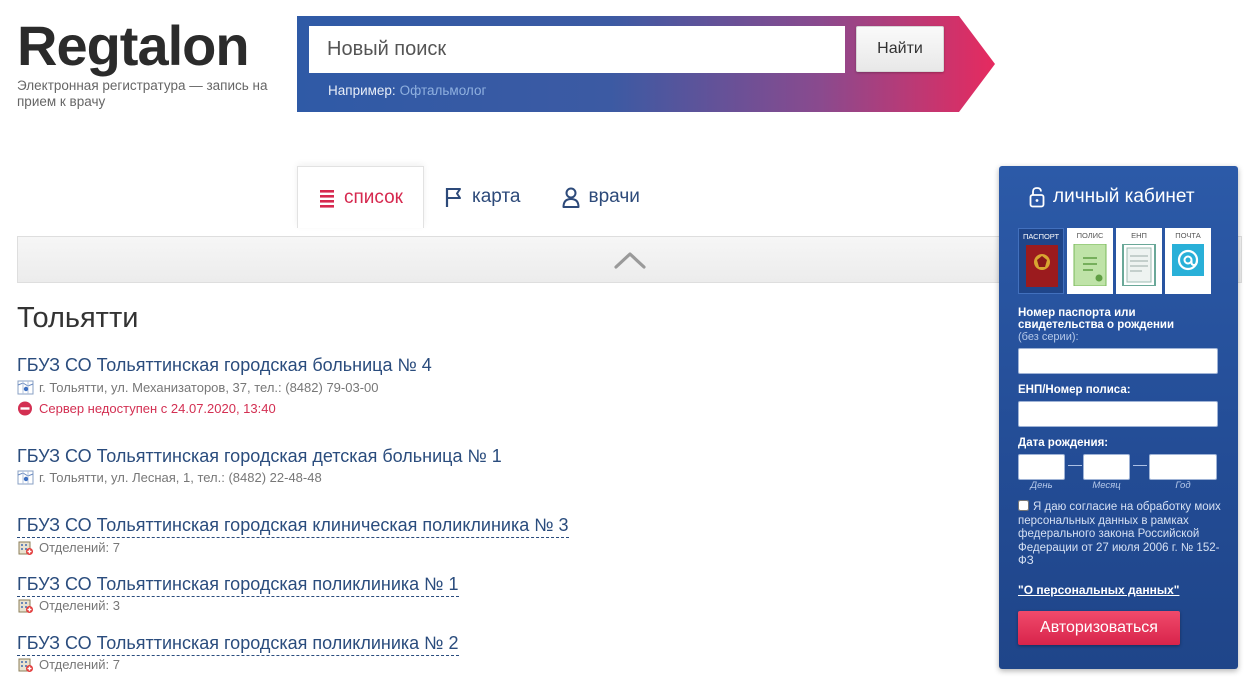 Image resolution: width=1253 pixels, height=689 pixels. What do you see at coordinates (1106, 467) in the screenshot?
I see `dob-month-input` at bounding box center [1106, 467].